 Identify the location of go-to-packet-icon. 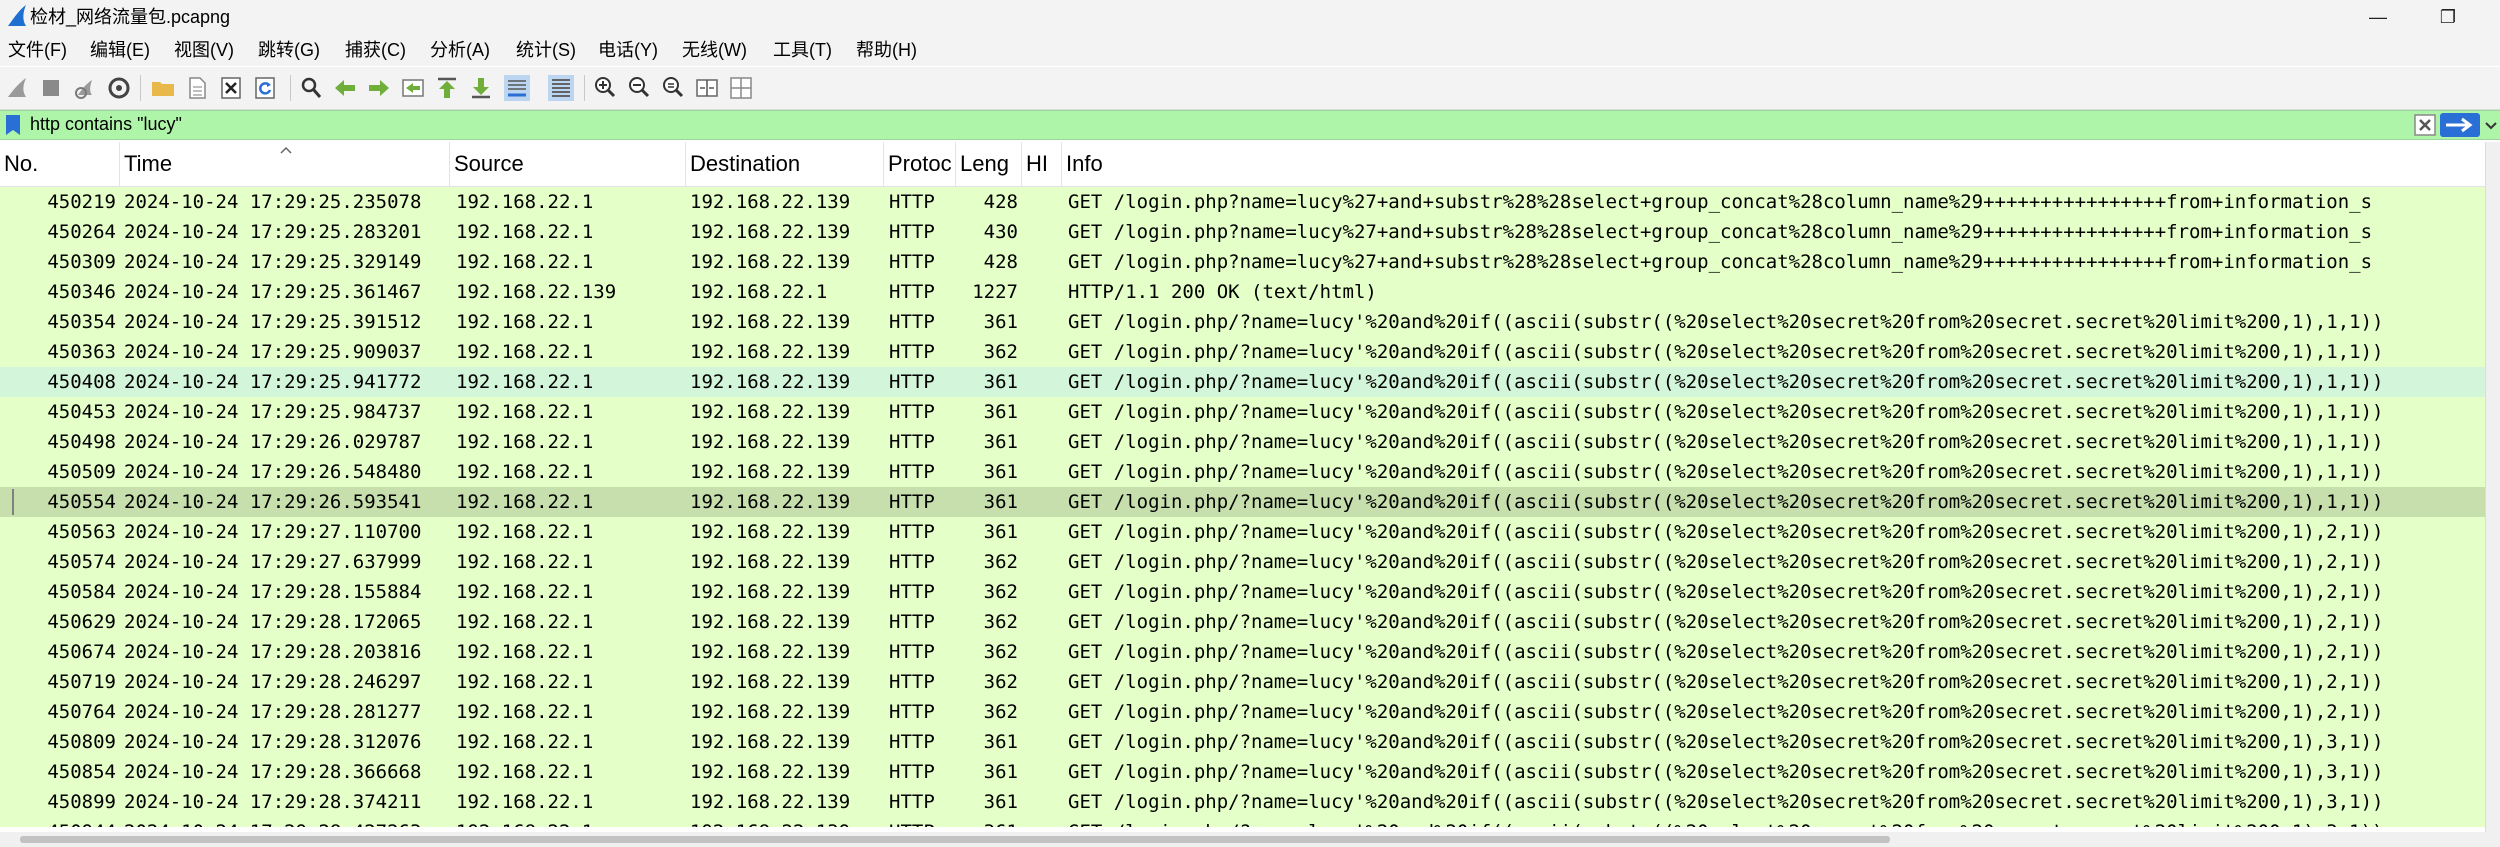
(413, 88).